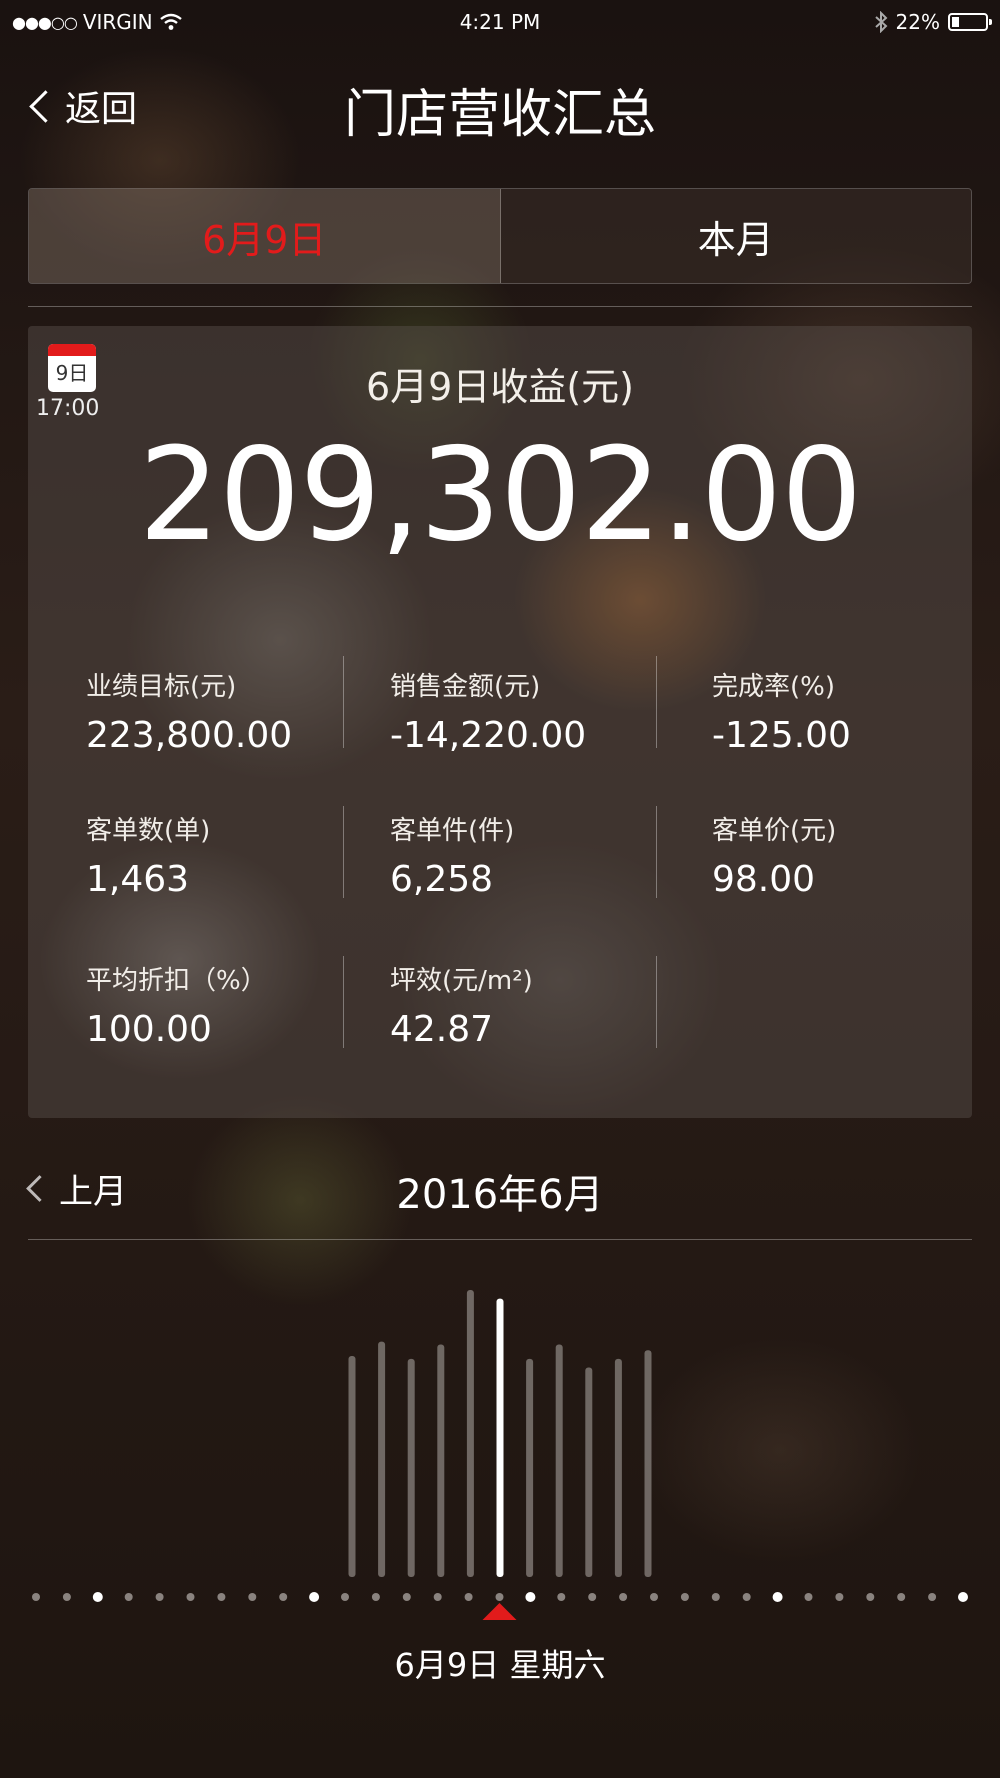 This screenshot has height=1778, width=1000. Describe the element at coordinates (970, 22) in the screenshot. I see `battery-icon` at that location.